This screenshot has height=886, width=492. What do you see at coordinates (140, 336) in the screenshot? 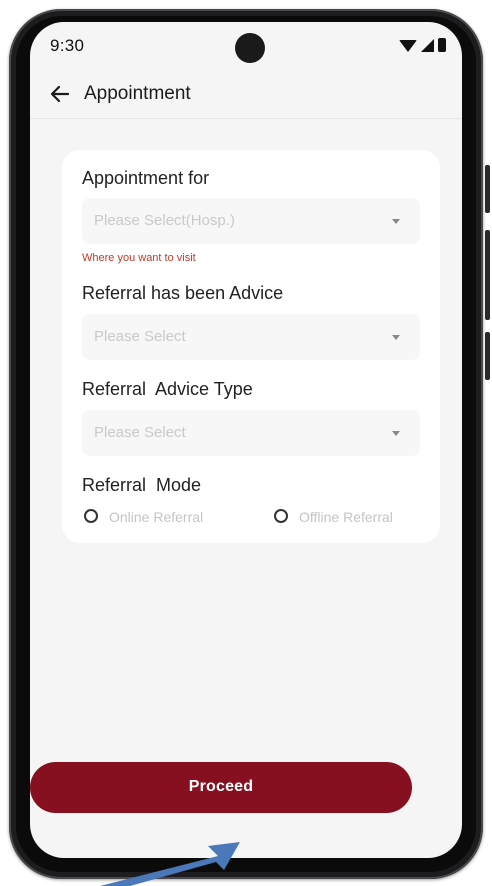
I see `referral-advice-placeholder: Please Select` at bounding box center [140, 336].